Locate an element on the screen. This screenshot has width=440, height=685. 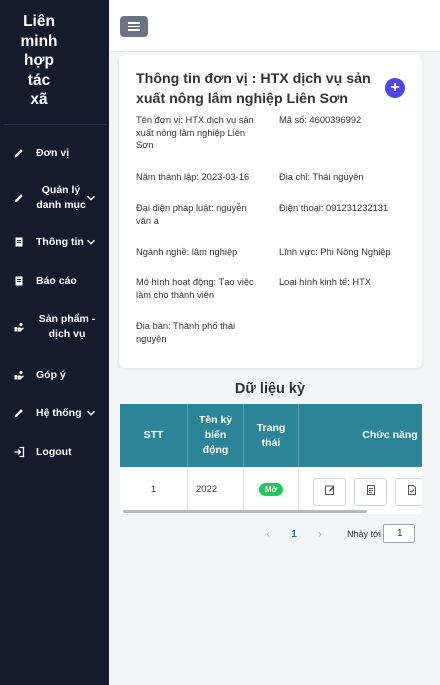
field-dien-thoai: Điện thoại: 091231232131 is located at coordinates (334, 208).